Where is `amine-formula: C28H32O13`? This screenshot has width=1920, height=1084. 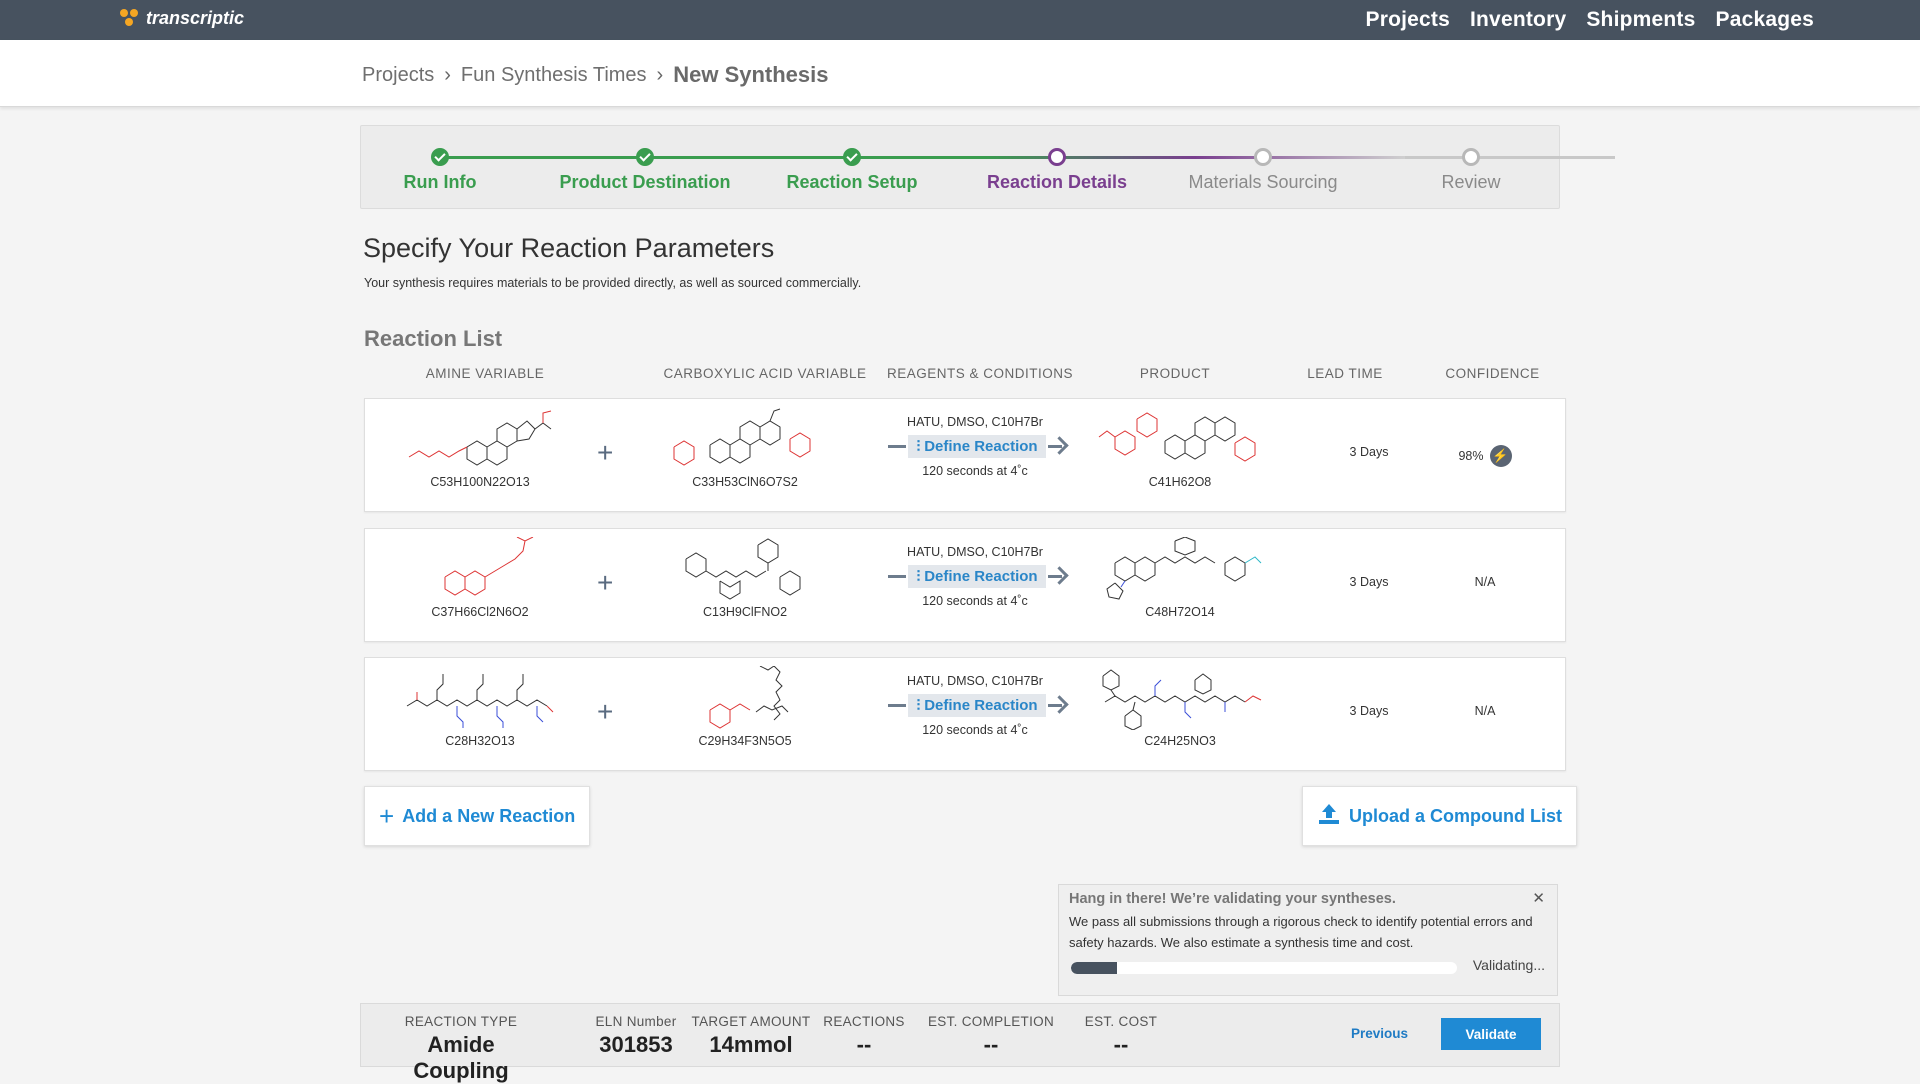 amine-formula: C28H32O13 is located at coordinates (480, 741).